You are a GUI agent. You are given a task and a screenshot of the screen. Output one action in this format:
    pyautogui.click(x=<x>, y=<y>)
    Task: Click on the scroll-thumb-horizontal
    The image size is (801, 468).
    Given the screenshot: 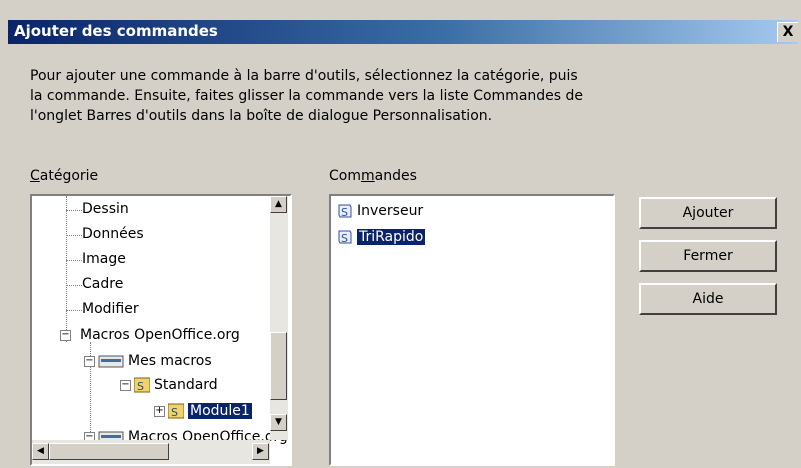 What is the action you would take?
    pyautogui.click(x=109, y=451)
    